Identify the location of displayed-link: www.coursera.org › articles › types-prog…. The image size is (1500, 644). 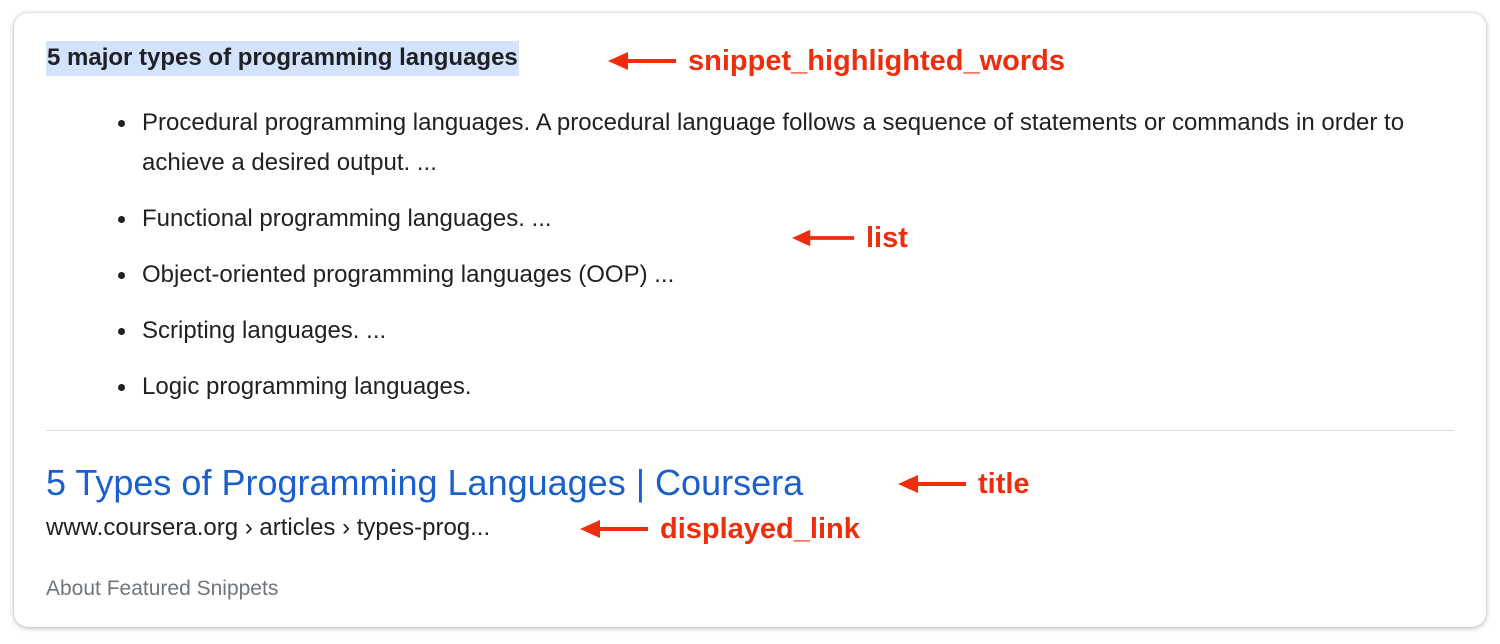
(268, 528).